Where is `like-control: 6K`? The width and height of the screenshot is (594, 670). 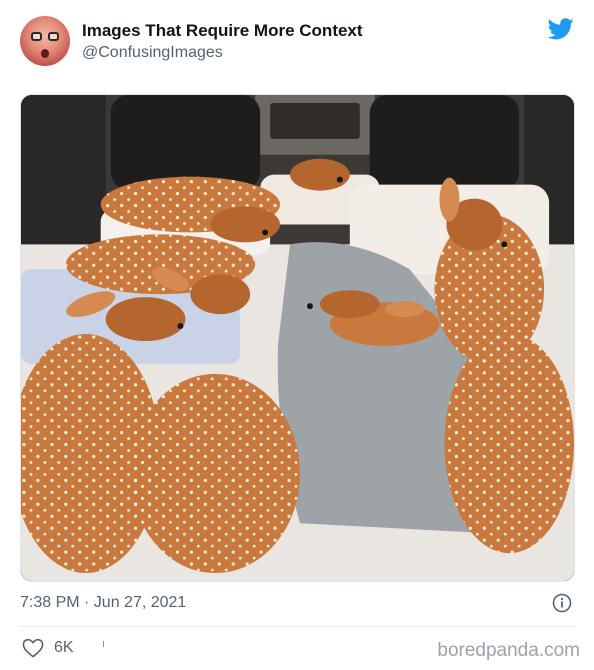 like-control: 6K is located at coordinates (48, 648).